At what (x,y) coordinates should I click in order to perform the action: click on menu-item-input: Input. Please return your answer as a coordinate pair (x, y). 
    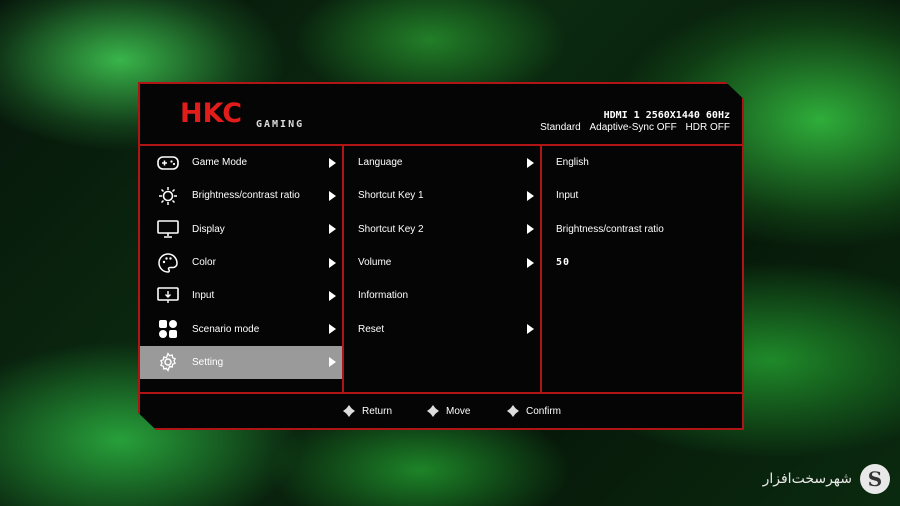
    Looking at the image, I should click on (241, 295).